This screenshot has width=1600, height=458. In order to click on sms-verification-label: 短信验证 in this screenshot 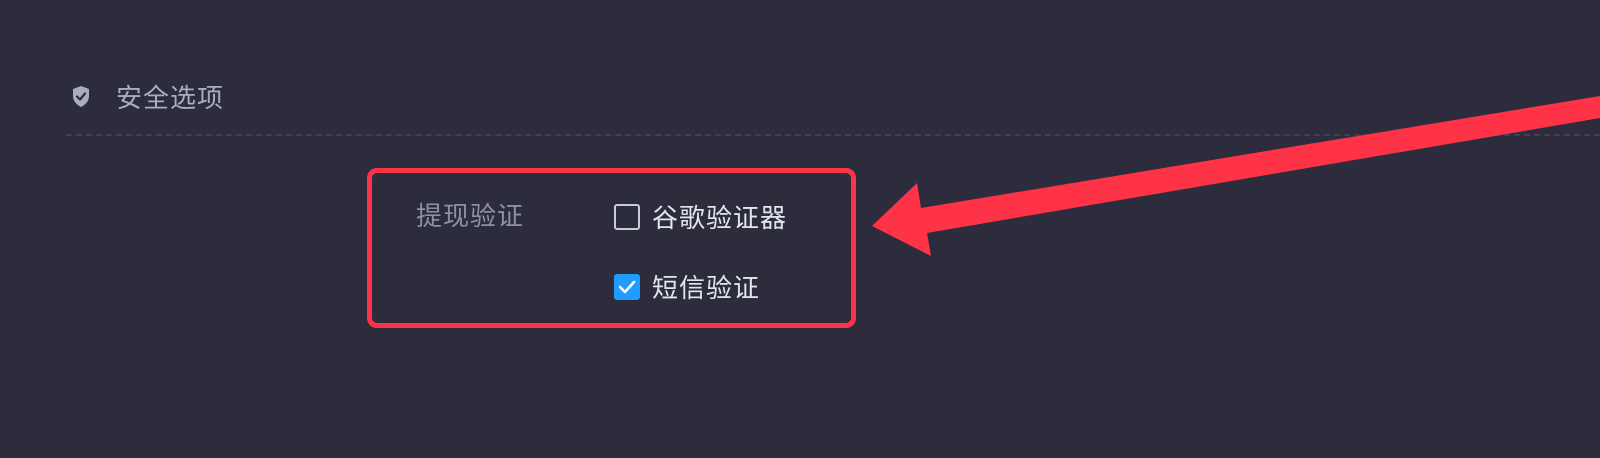, I will do `click(706, 286)`.